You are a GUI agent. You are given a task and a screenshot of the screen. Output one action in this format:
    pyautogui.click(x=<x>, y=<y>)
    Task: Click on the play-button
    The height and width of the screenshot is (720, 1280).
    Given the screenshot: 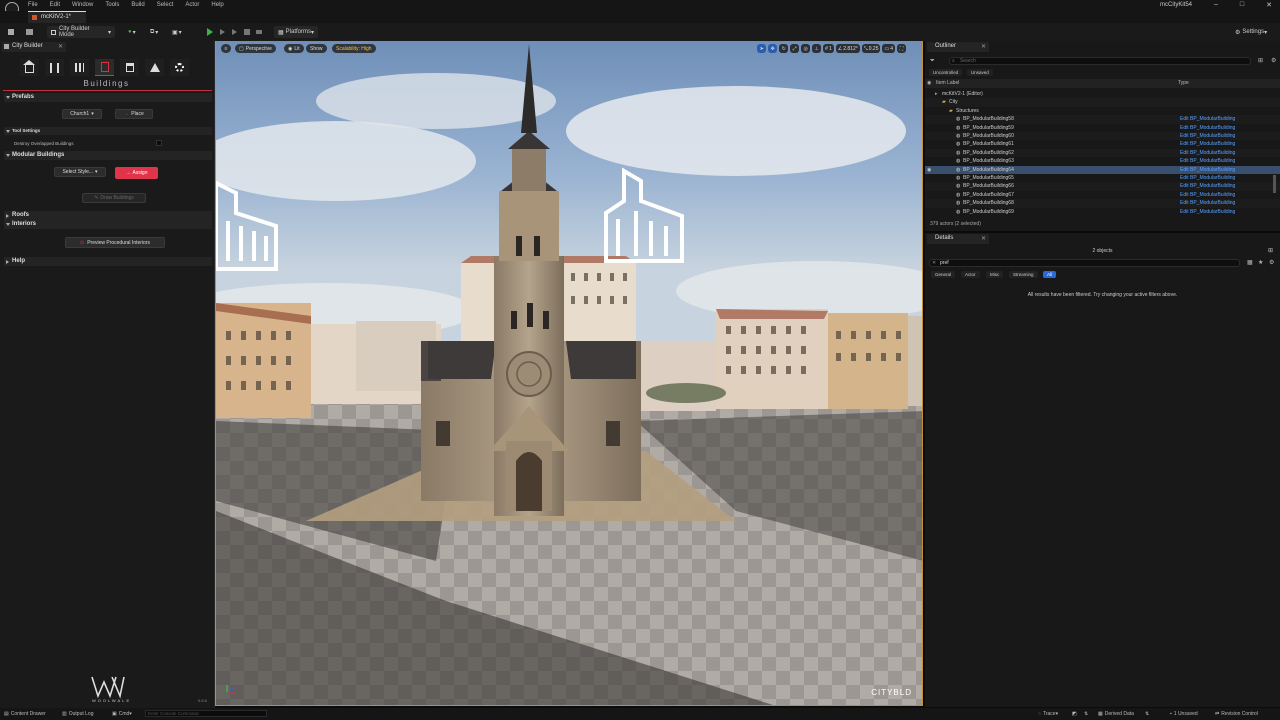 What is the action you would take?
    pyautogui.click(x=210, y=32)
    